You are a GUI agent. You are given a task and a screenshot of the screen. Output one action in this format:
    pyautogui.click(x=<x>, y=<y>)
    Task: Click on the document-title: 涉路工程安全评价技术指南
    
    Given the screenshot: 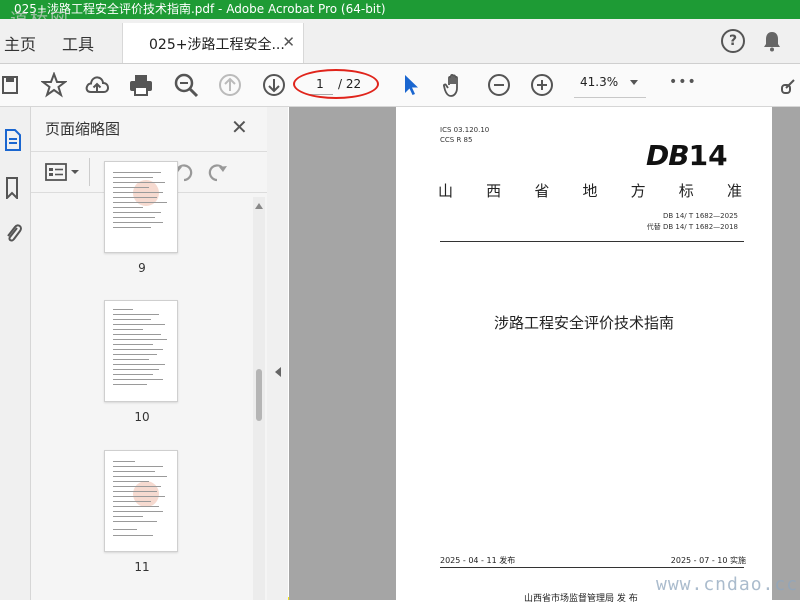 What is the action you would take?
    pyautogui.click(x=583, y=323)
    